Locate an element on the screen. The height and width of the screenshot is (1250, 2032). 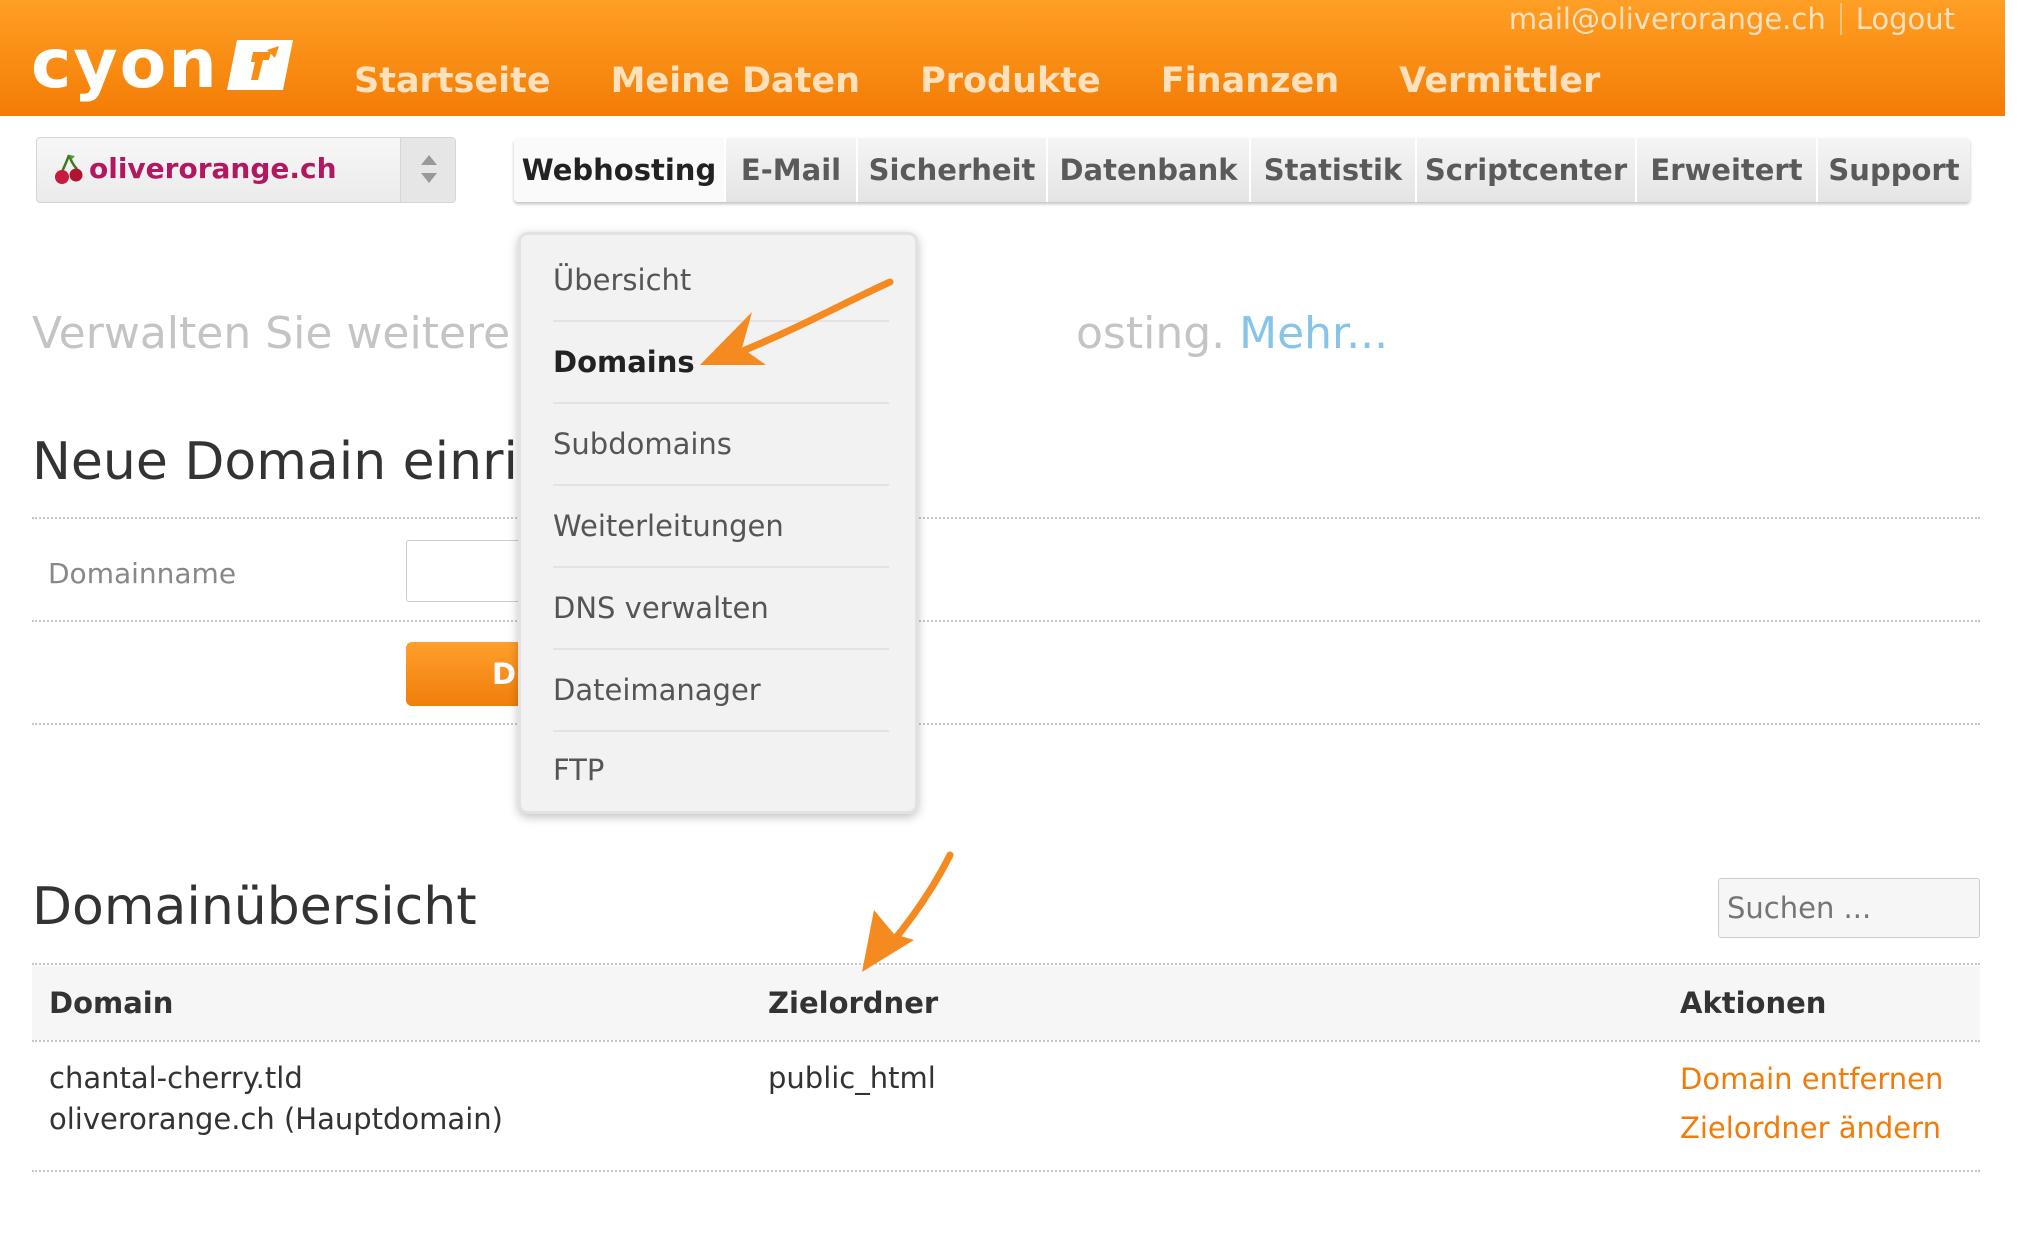
menu-item-weiterleitungen: Weiterleitungen is located at coordinates (721, 527).